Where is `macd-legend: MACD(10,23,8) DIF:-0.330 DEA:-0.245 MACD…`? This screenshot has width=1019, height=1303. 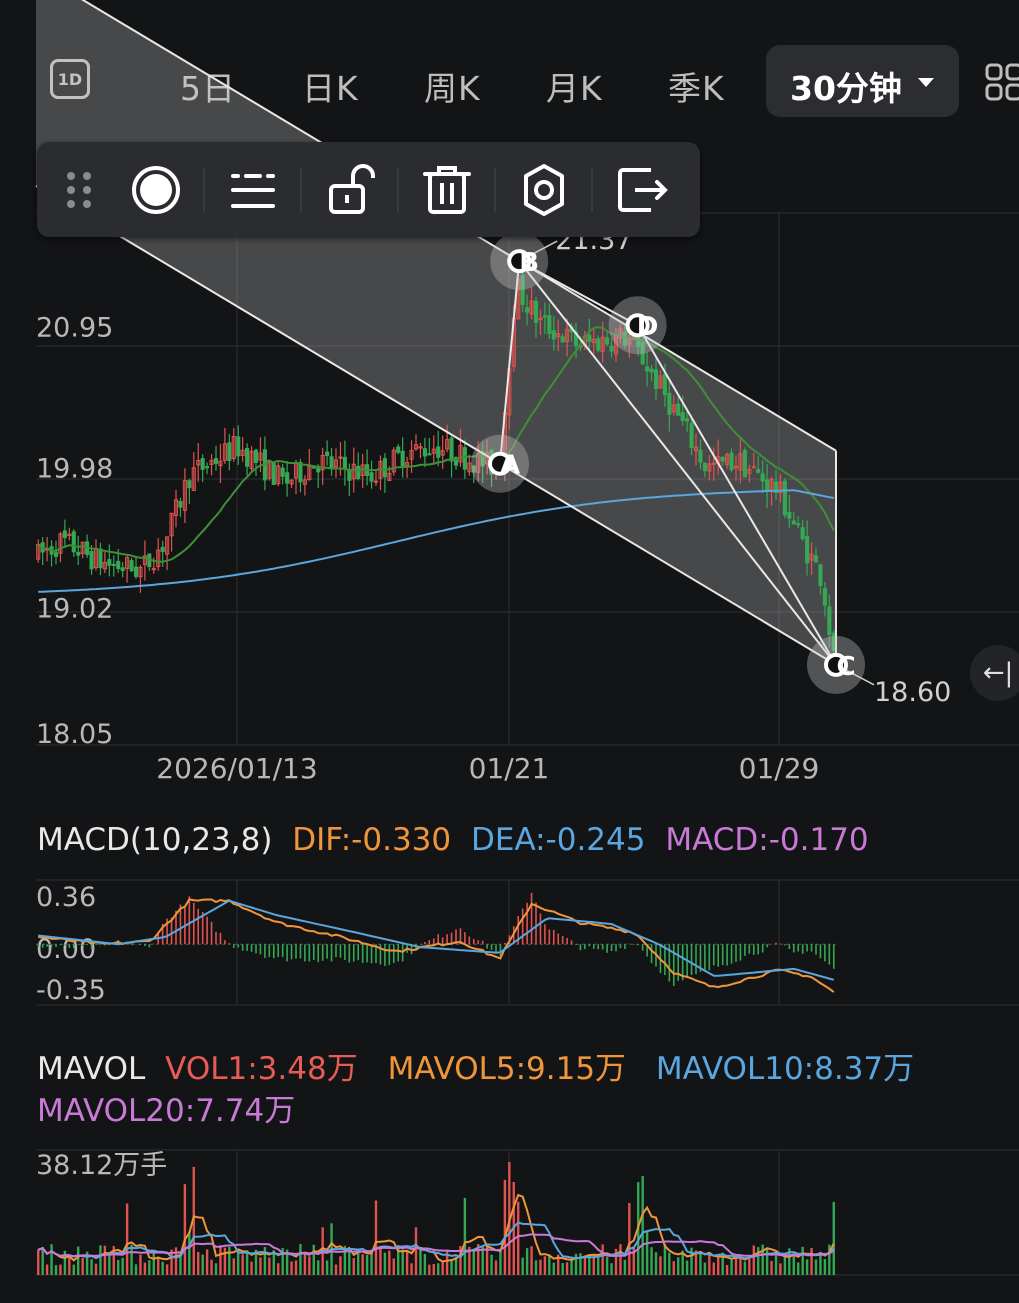 macd-legend: MACD(10,23,8) DIF:-0.330 DEA:-0.245 MACD… is located at coordinates (458, 840).